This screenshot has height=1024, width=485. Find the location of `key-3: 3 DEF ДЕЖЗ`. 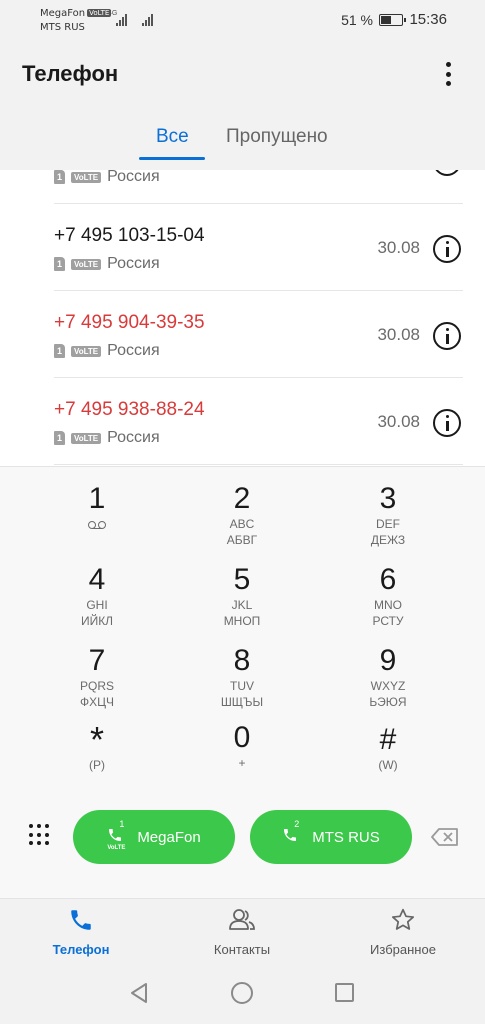

key-3: 3 DEF ДЕЖЗ is located at coordinates (388, 515).